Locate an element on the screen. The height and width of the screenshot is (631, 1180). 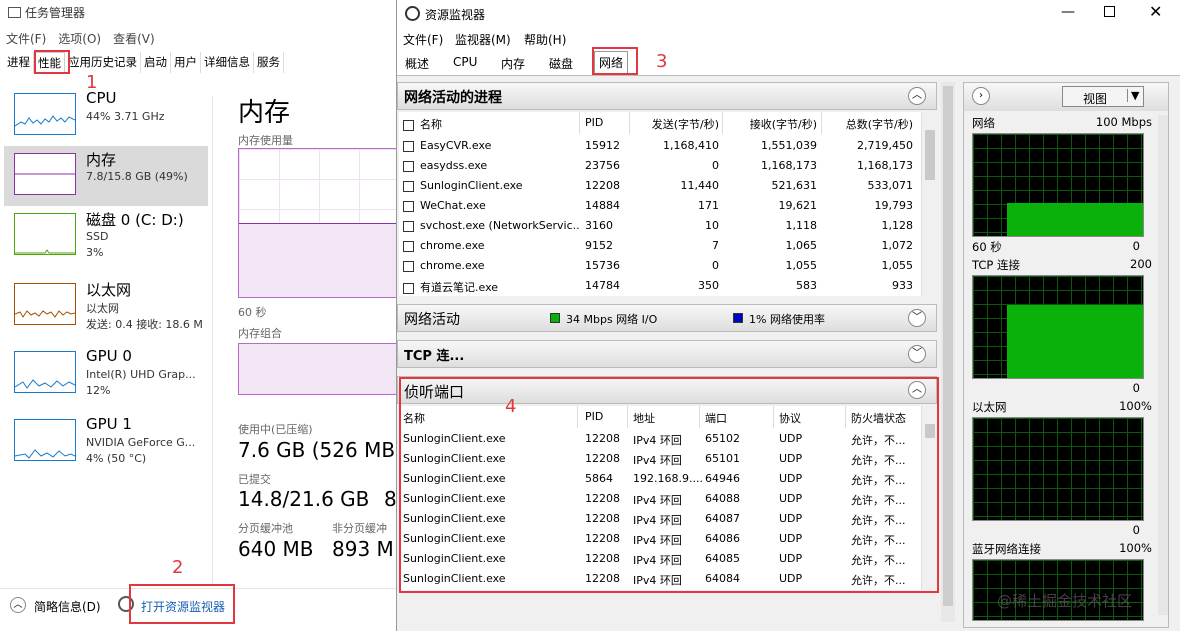
table-row: chrome.exe 9152 7 1,065 1,072 is located at coordinates (659, 247).